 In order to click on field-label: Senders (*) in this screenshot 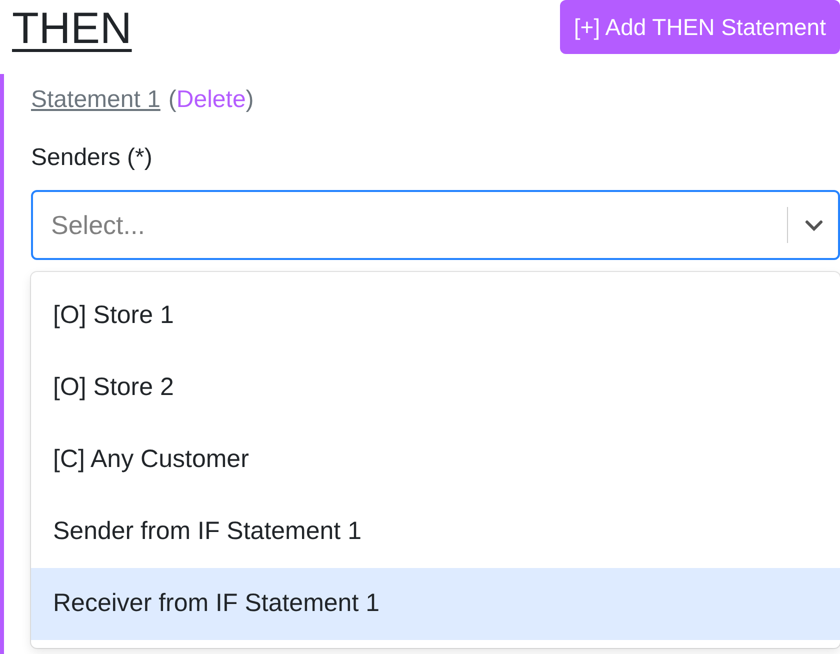, I will do `click(92, 158)`.